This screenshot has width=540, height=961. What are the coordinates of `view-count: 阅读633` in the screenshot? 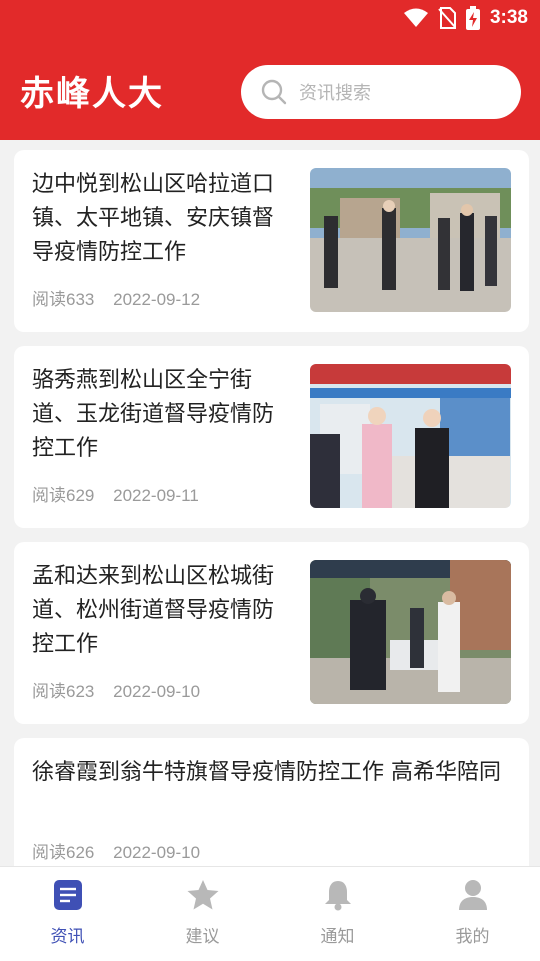 It's located at (63, 299).